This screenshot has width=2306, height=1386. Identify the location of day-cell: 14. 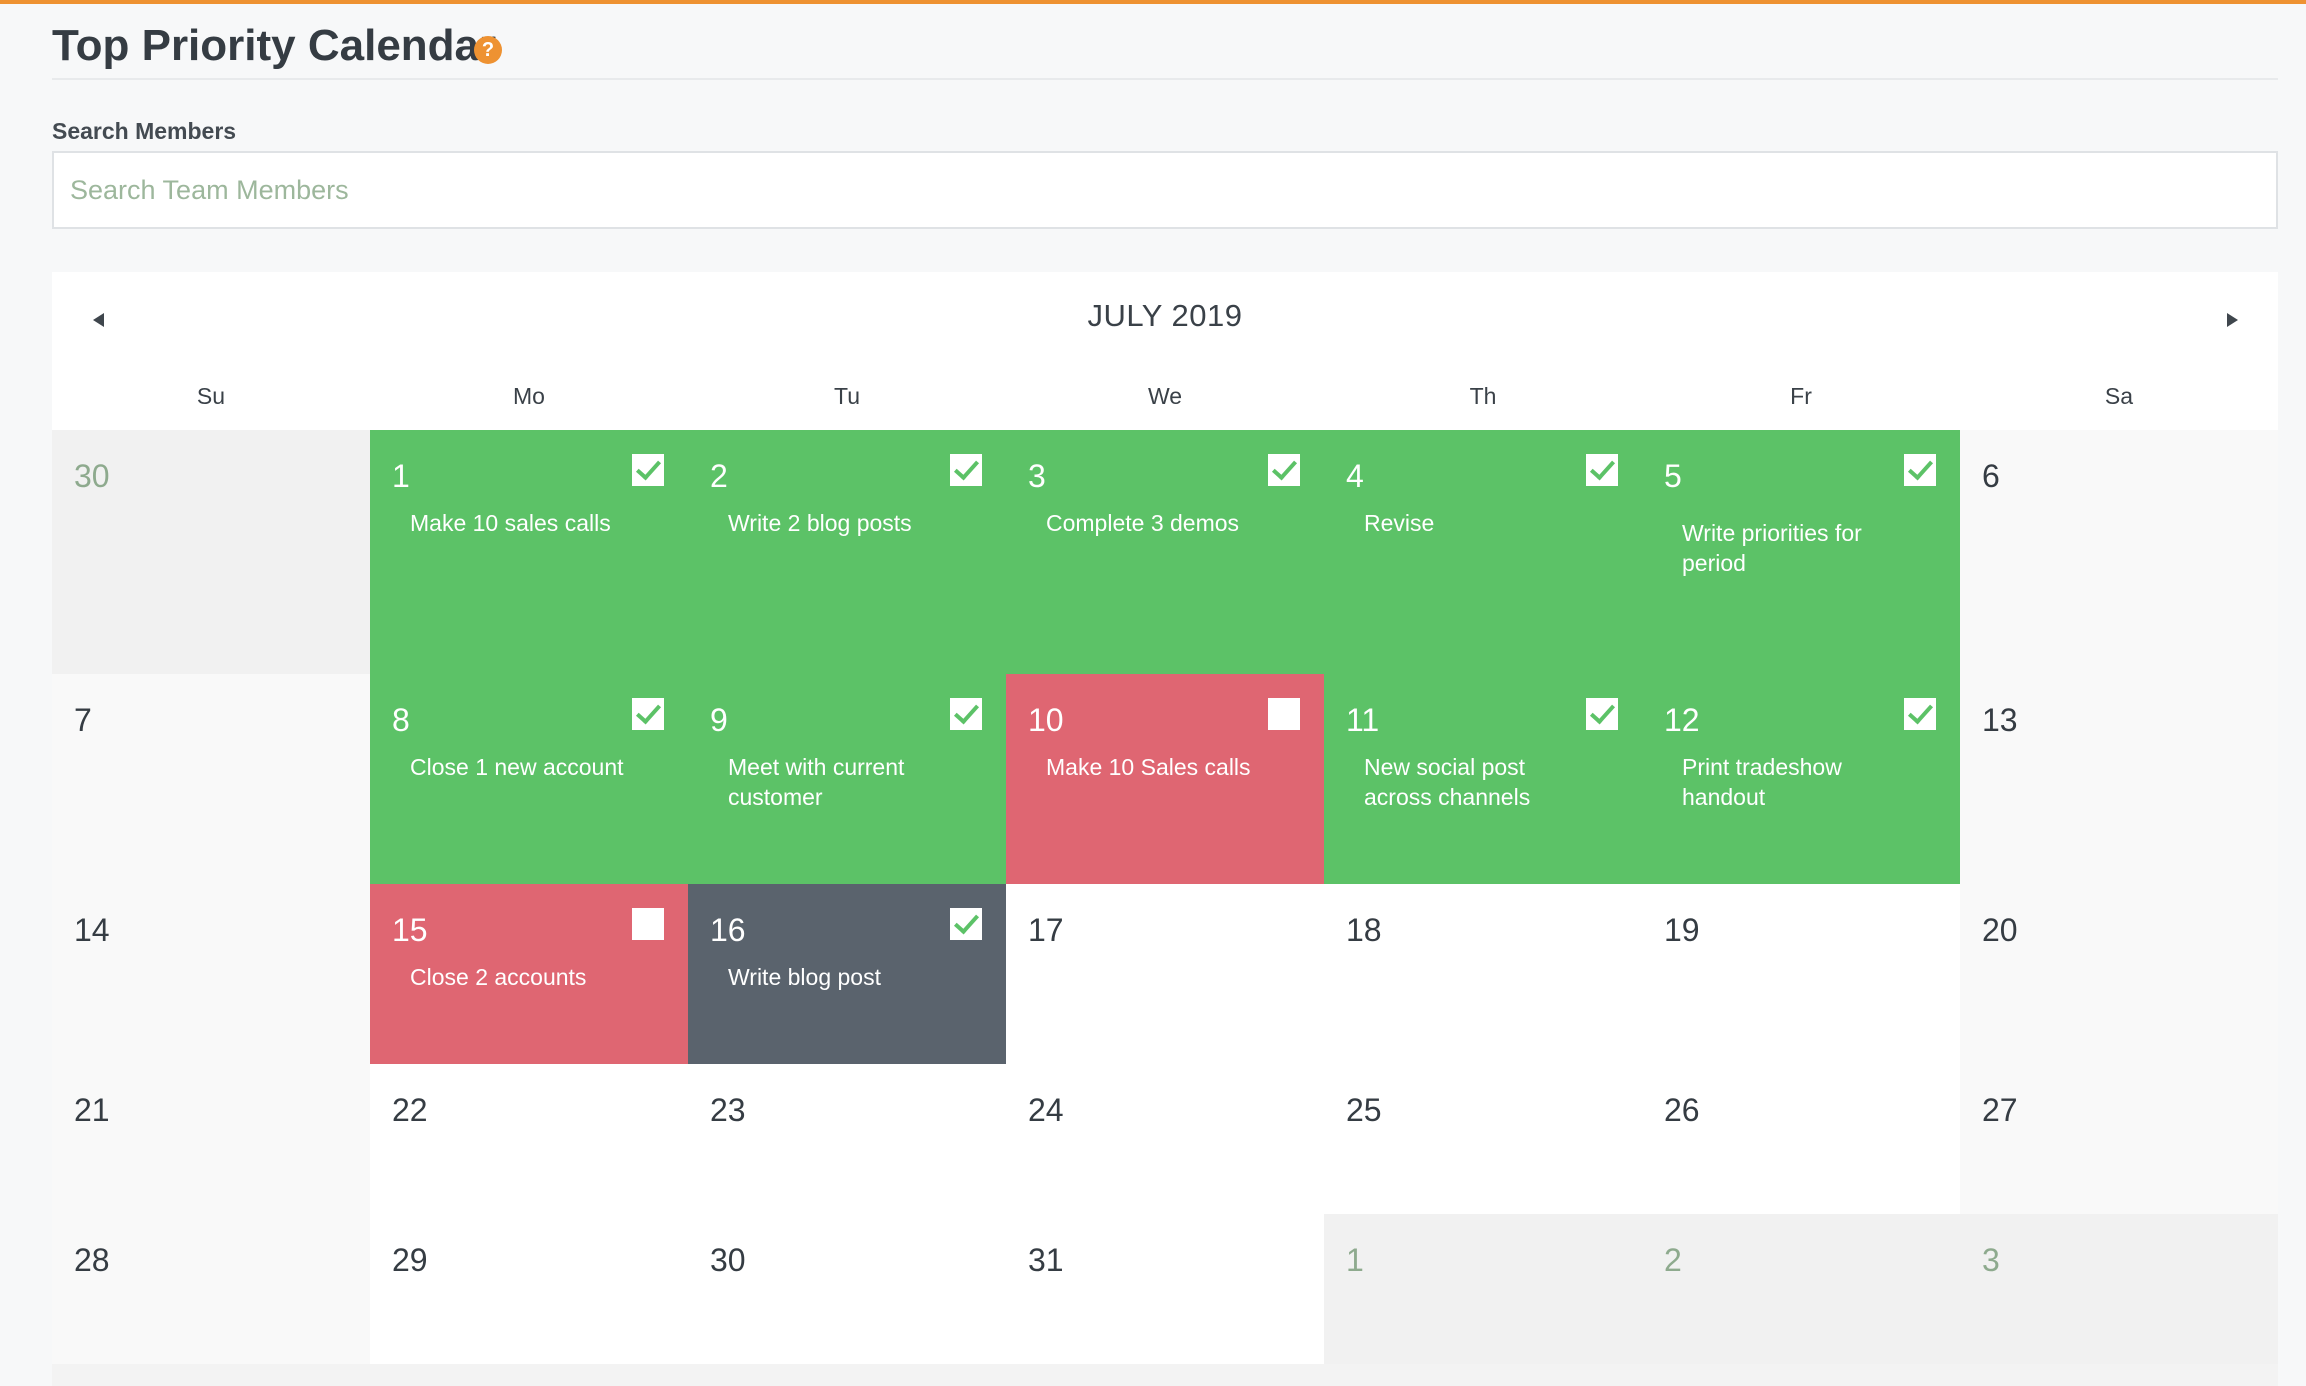
(211, 974).